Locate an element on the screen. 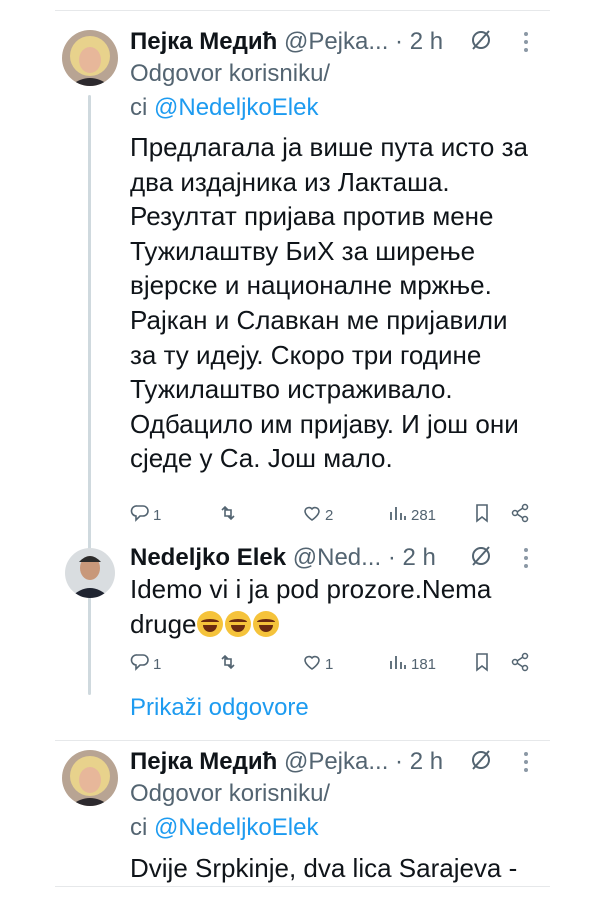 The width and height of the screenshot is (600, 900). text-line: Резултат пријава против мене is located at coordinates (312, 216).